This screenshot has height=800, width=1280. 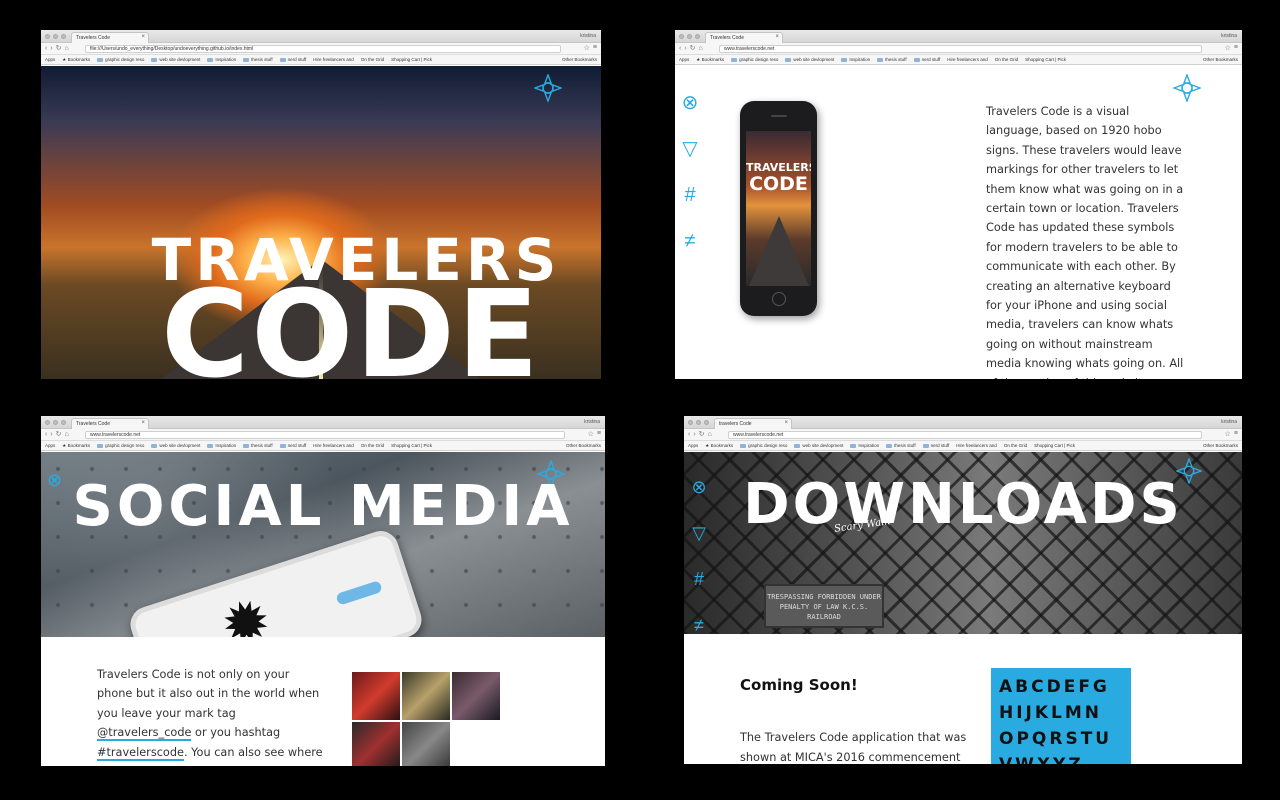 I want to click on tab-title: travelers Code, so click(x=735, y=424).